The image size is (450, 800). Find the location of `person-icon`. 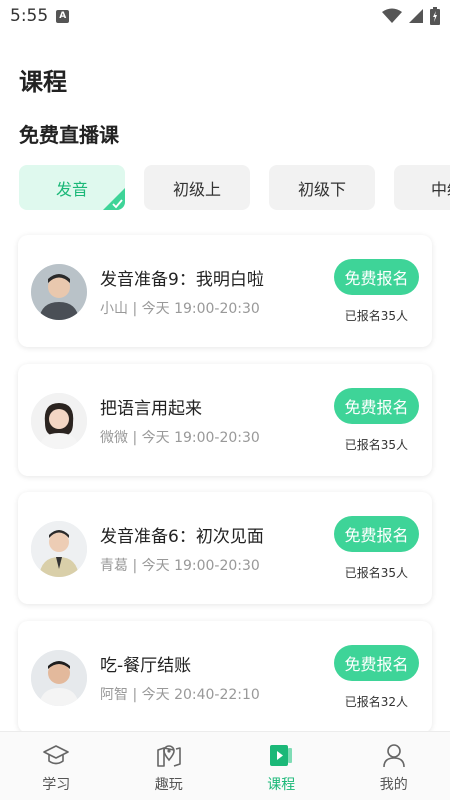

person-icon is located at coordinates (393, 756).